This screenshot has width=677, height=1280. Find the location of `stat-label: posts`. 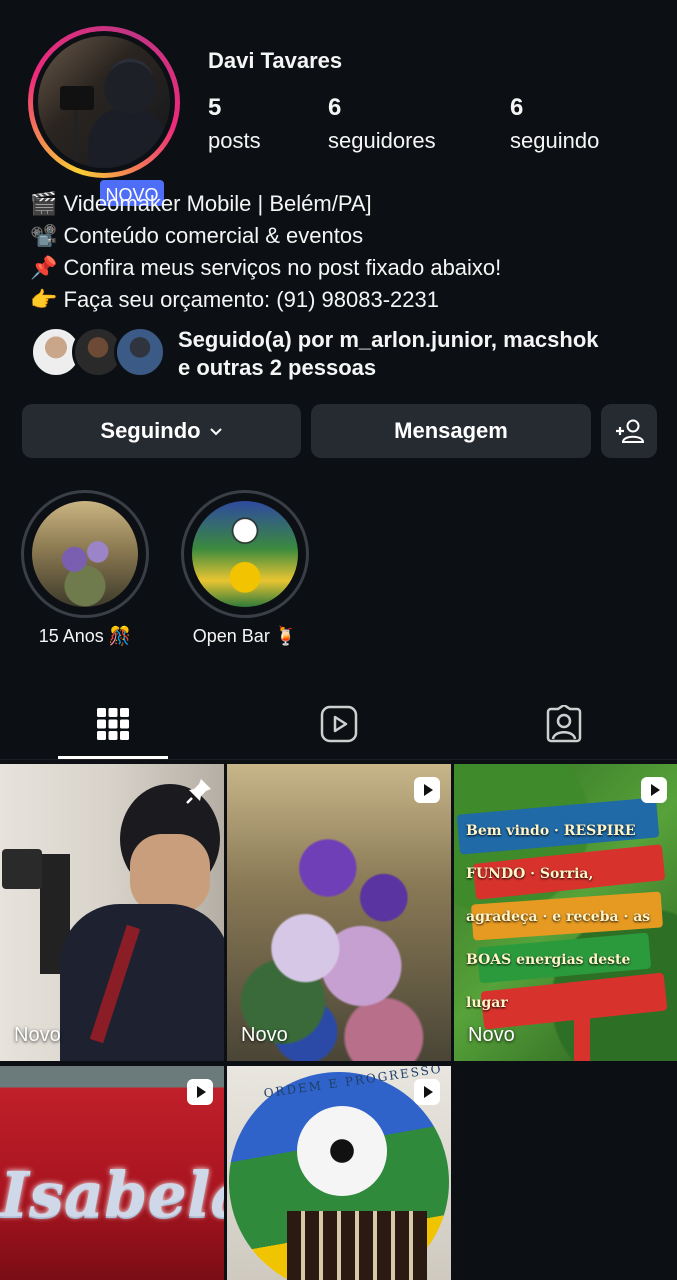

stat-label: posts is located at coordinates (234, 140).